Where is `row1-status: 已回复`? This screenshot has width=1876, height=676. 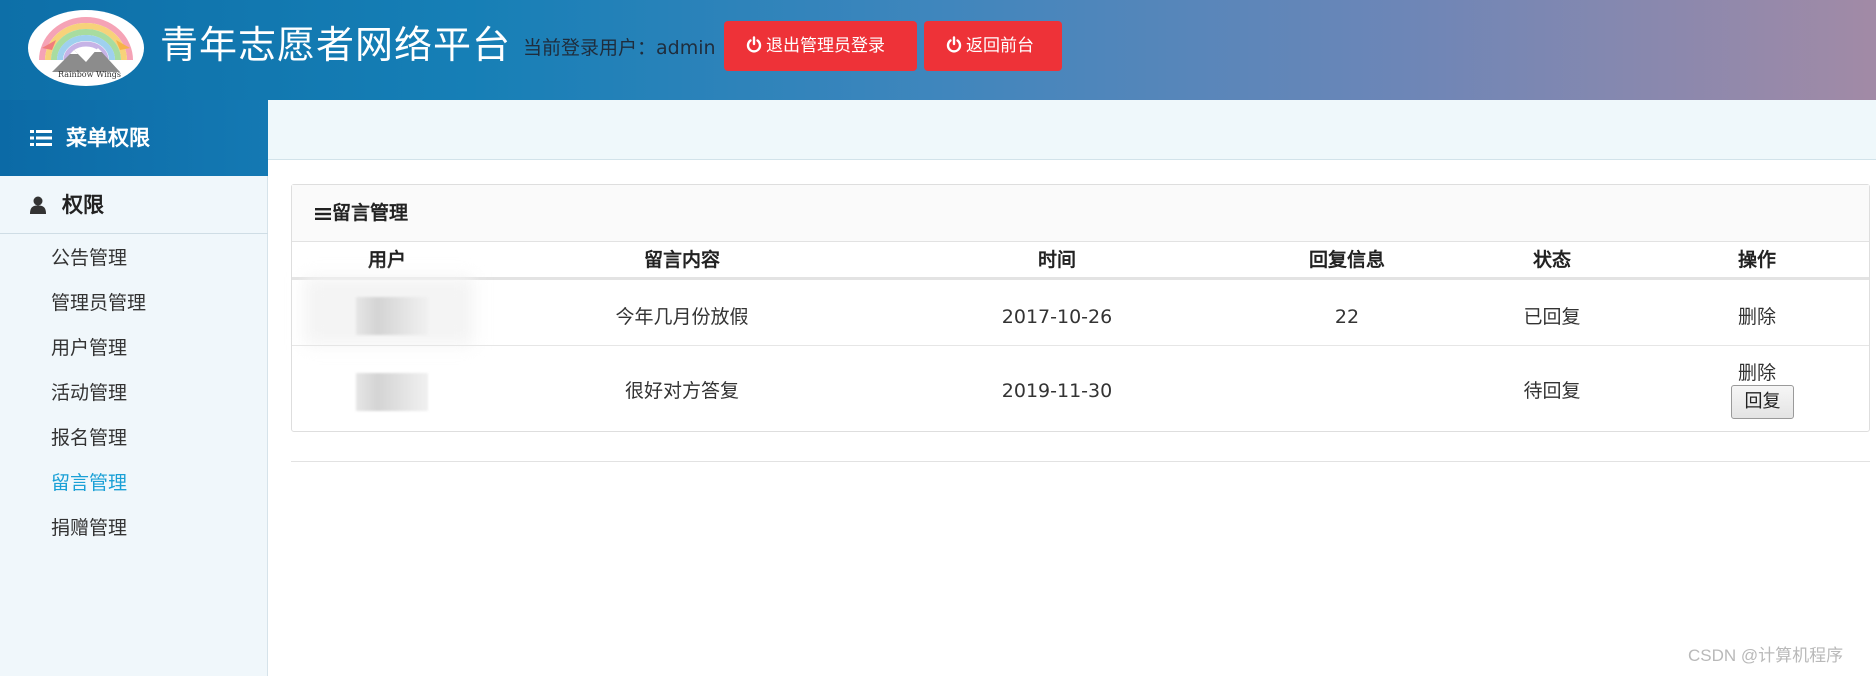 row1-status: 已回复 is located at coordinates (1552, 317).